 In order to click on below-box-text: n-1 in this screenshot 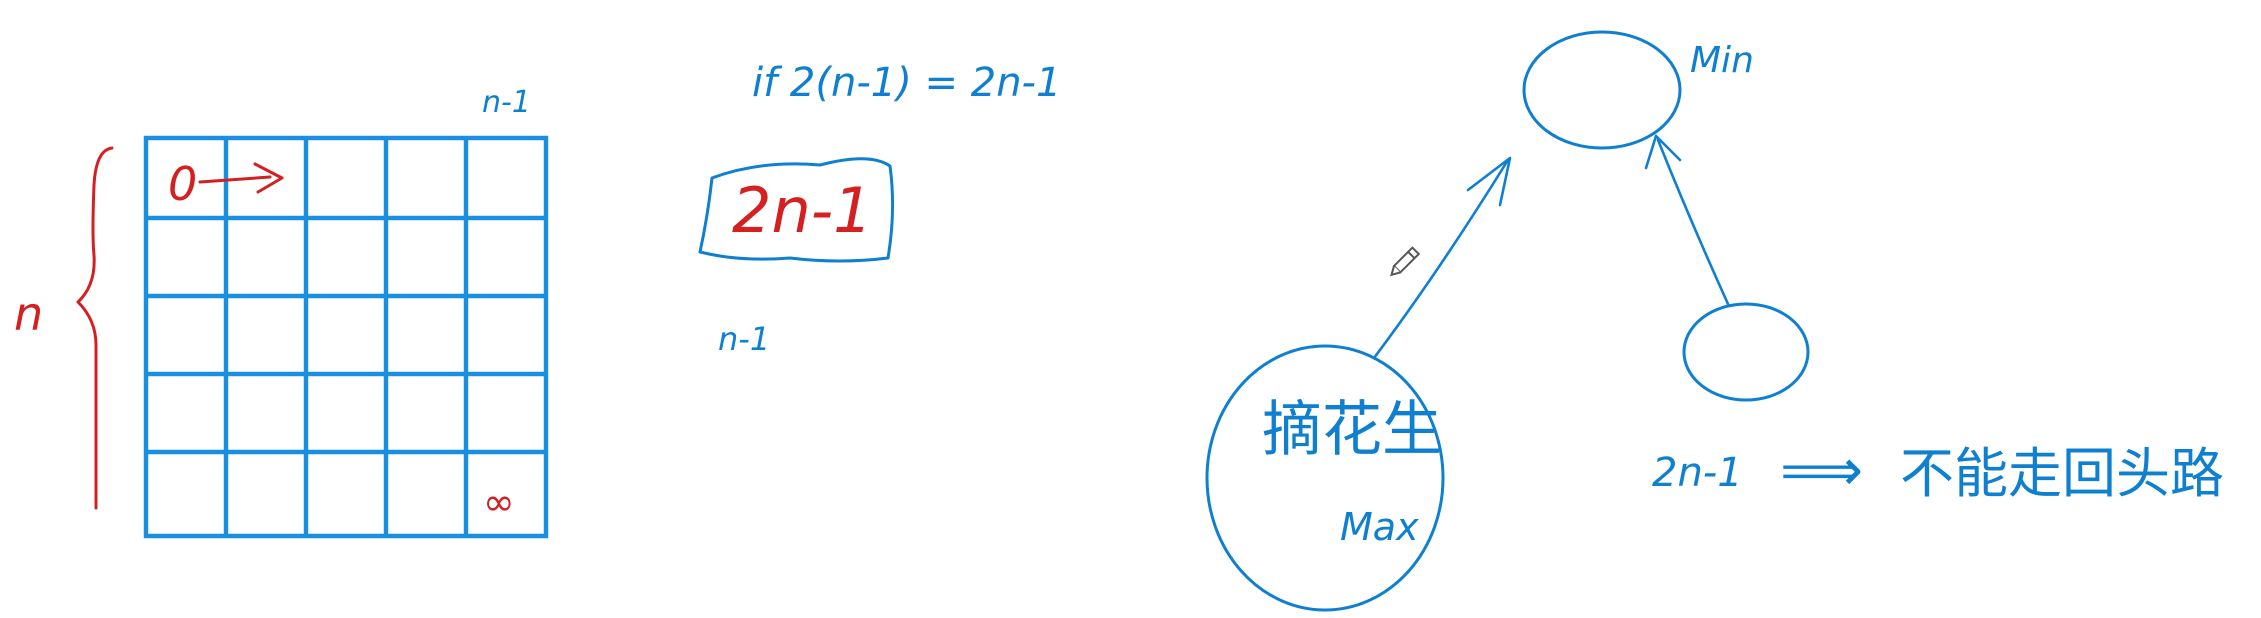, I will do `click(744, 339)`.